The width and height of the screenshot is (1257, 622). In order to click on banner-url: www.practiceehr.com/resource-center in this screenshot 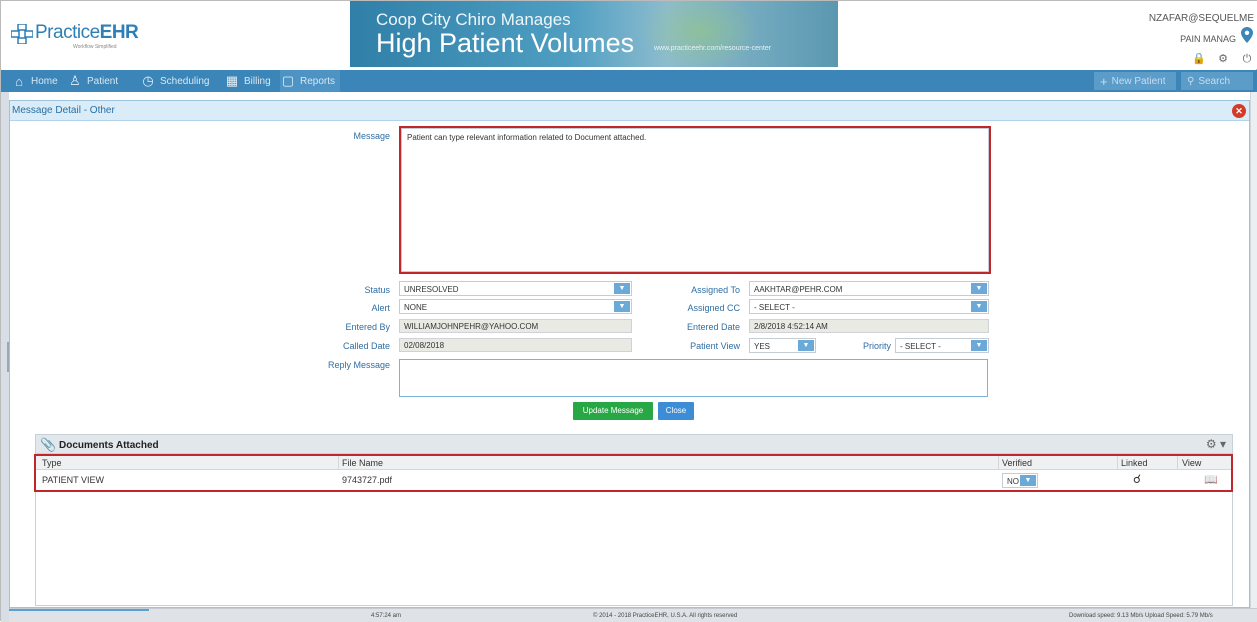, I will do `click(713, 48)`.